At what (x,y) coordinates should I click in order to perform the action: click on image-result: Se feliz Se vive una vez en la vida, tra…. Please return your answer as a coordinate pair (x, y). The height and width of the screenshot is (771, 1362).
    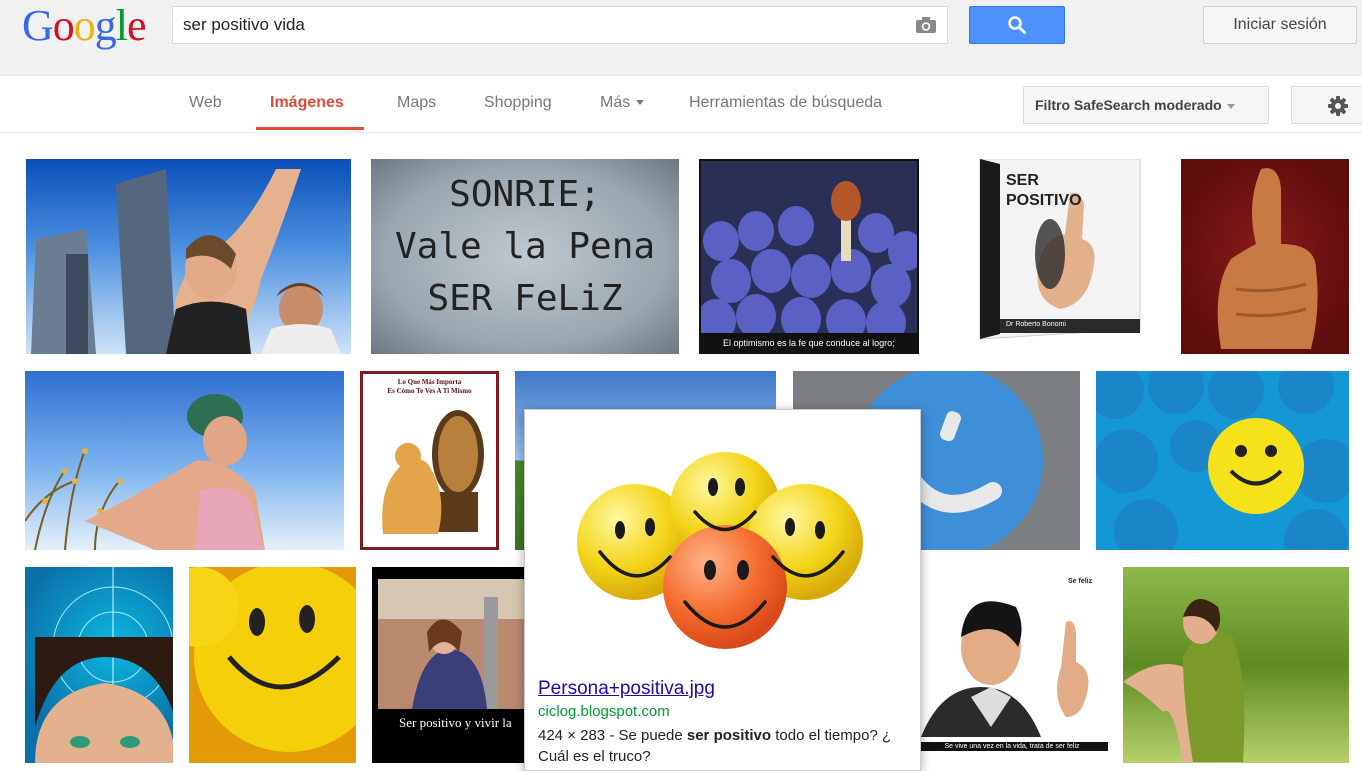
    Looking at the image, I should click on (1012, 665).